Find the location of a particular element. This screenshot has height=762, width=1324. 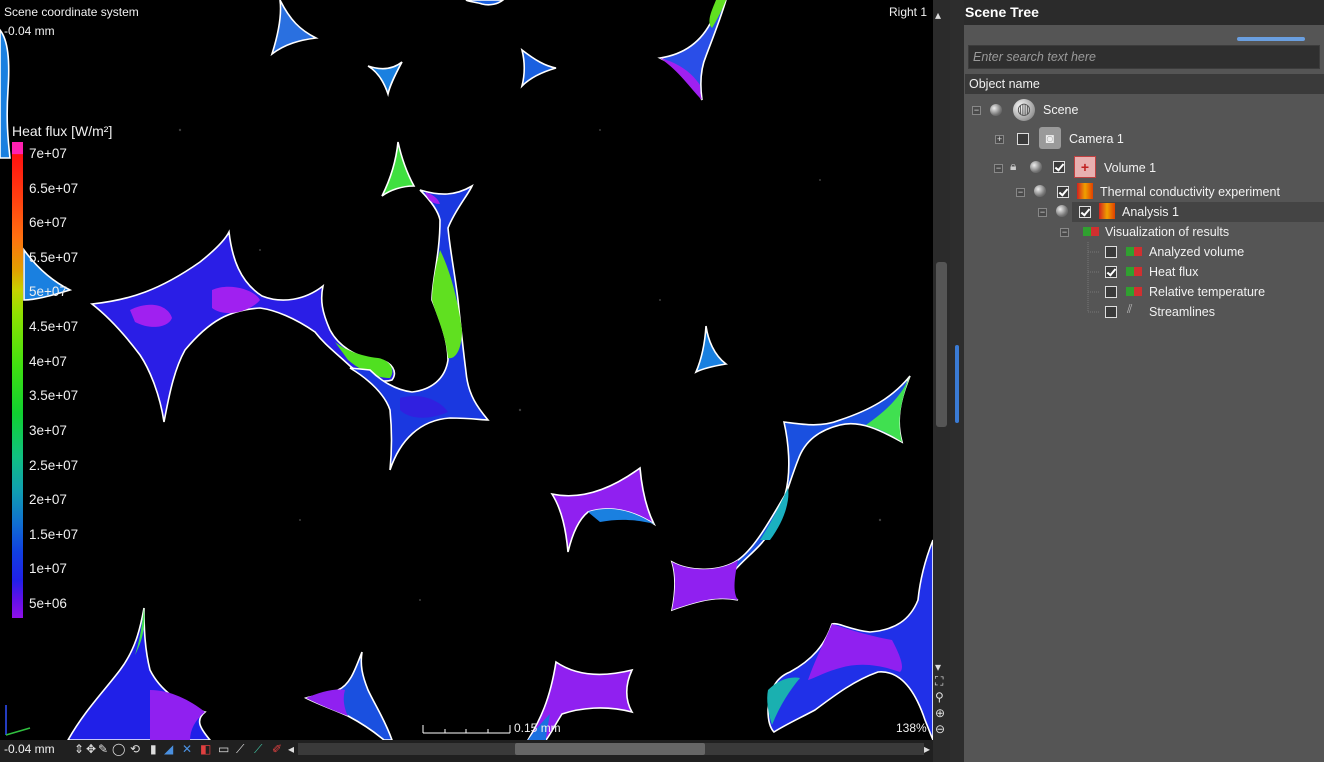

ruler-tool-icon: ▭ is located at coordinates (223, 749).